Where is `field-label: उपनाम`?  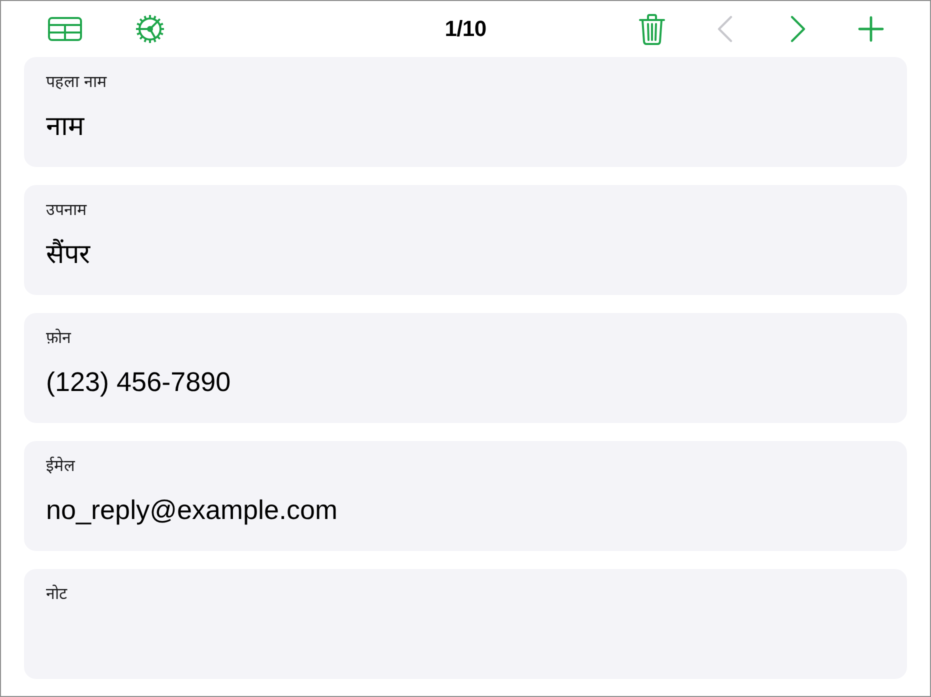 field-label: उपनाम is located at coordinates (66, 210).